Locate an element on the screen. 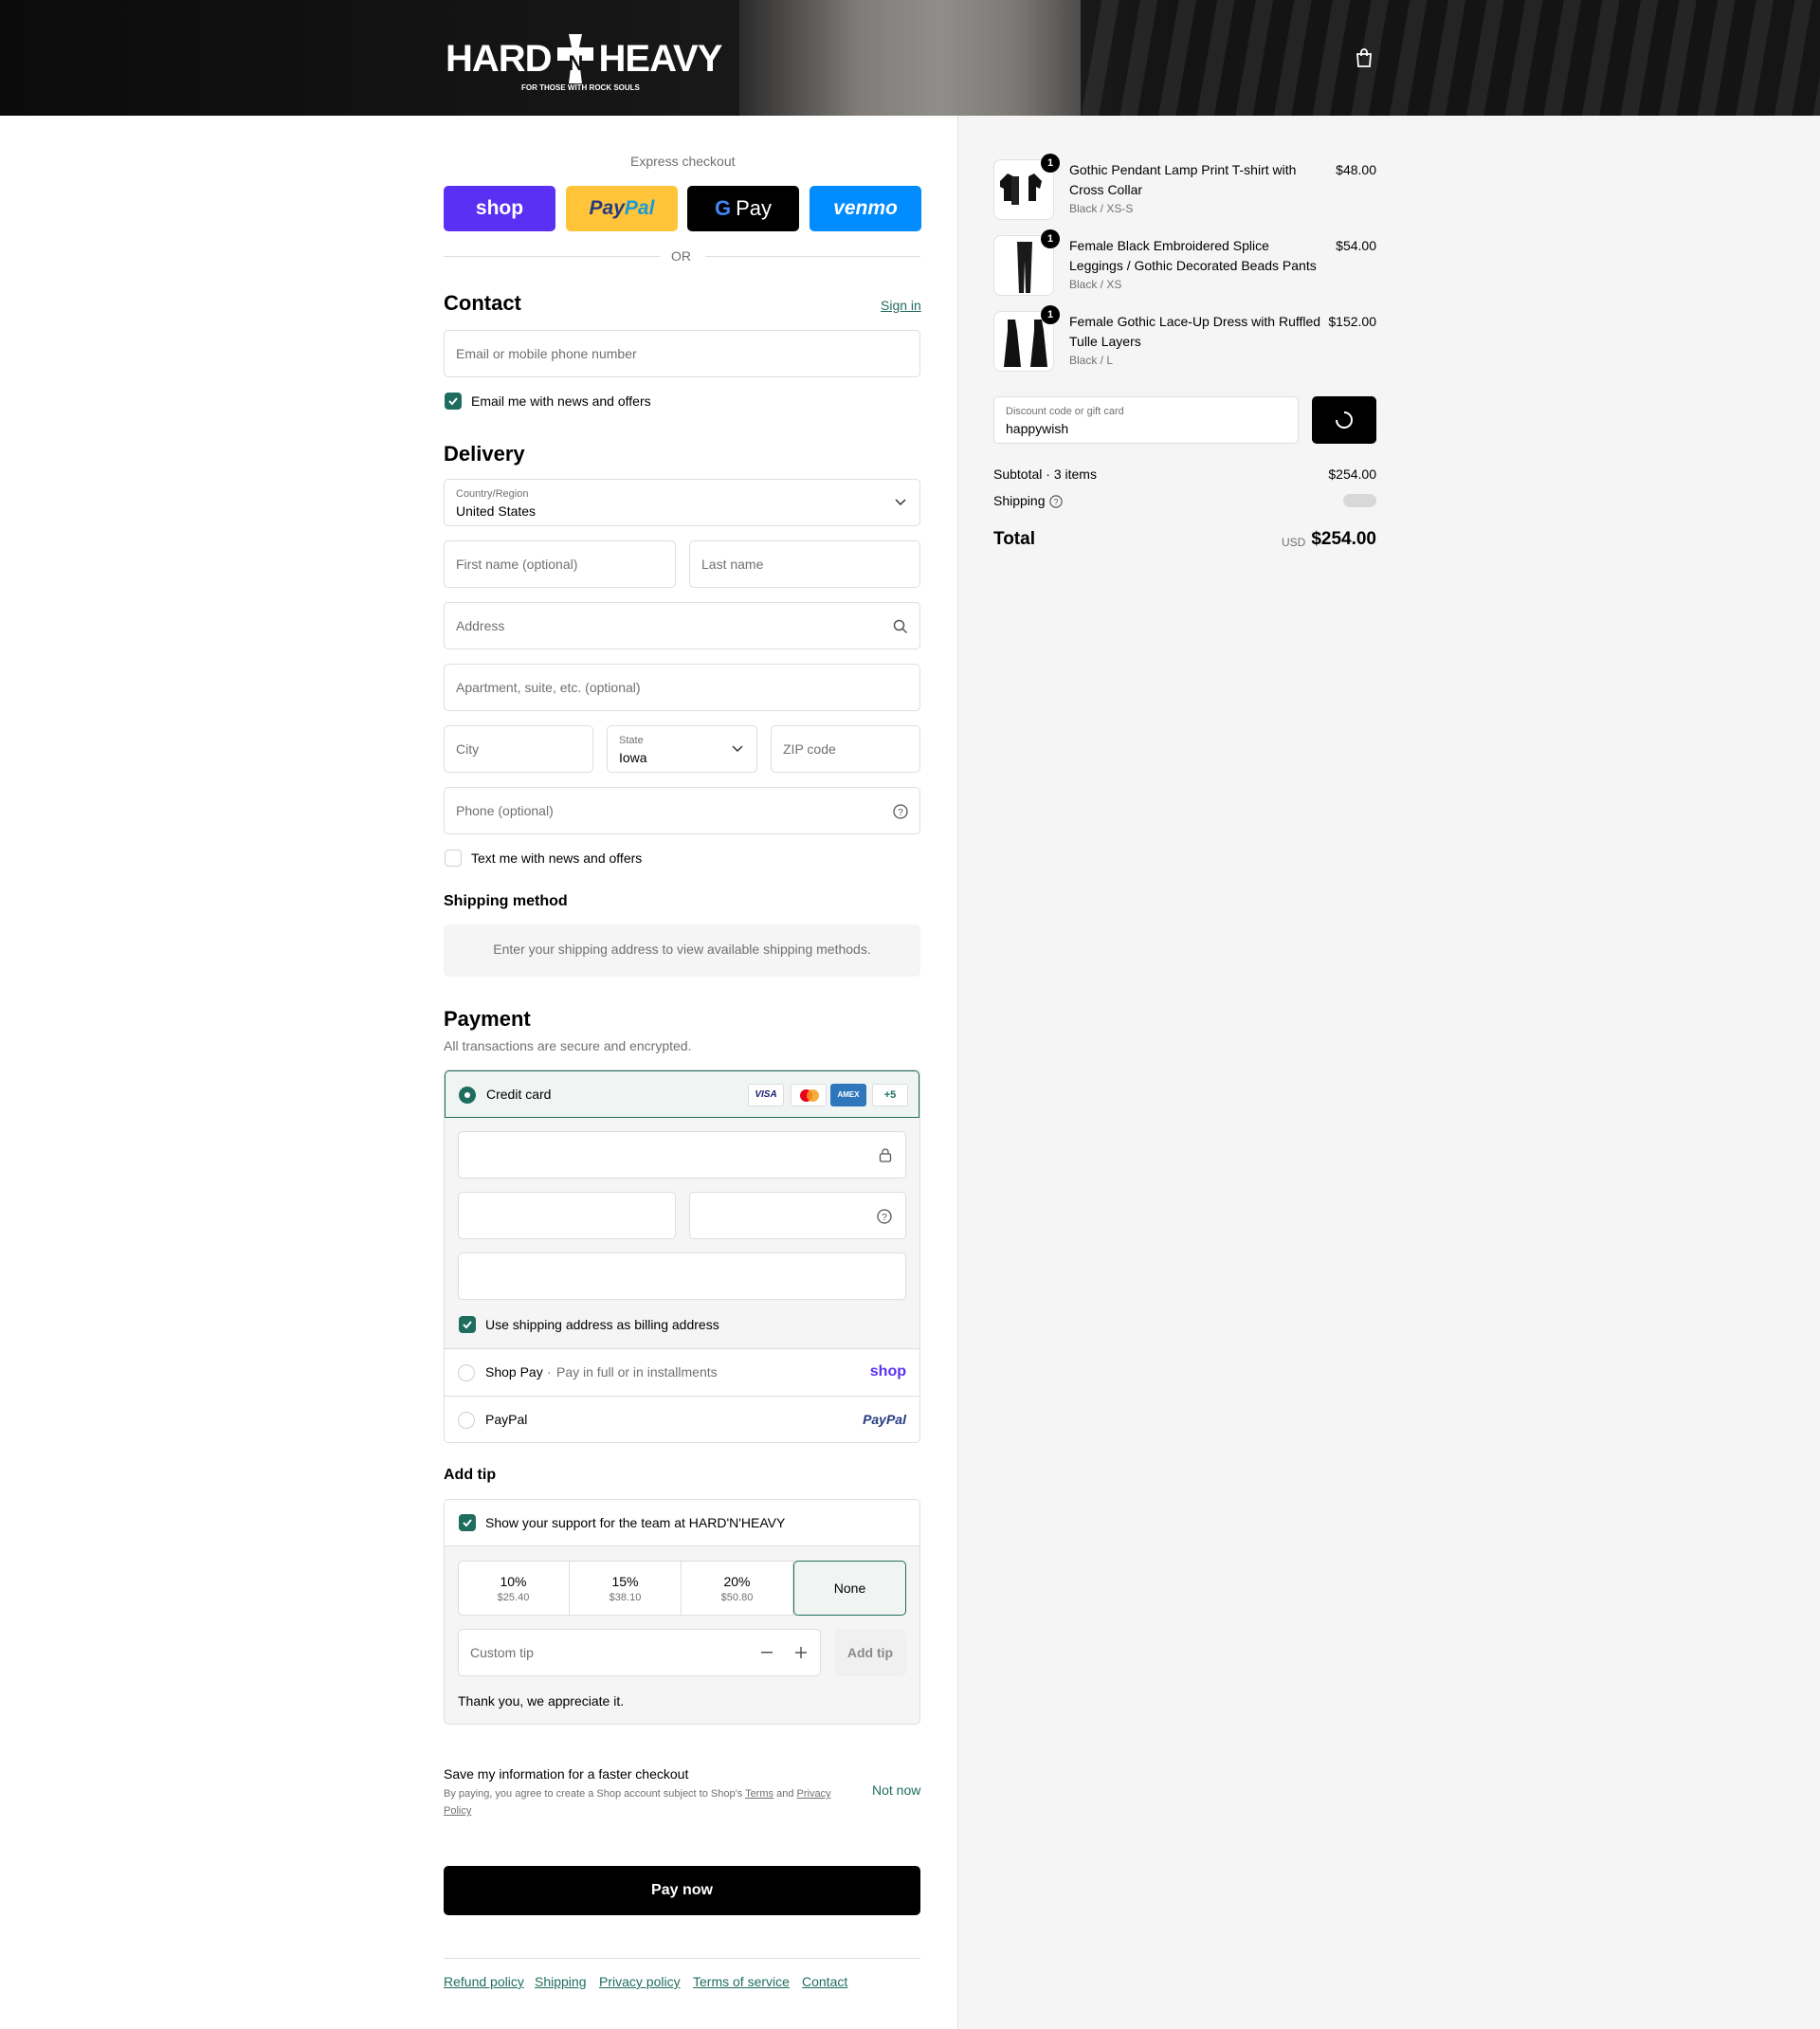 The image size is (1820, 2029). paypal-logo: PayPal is located at coordinates (622, 208).